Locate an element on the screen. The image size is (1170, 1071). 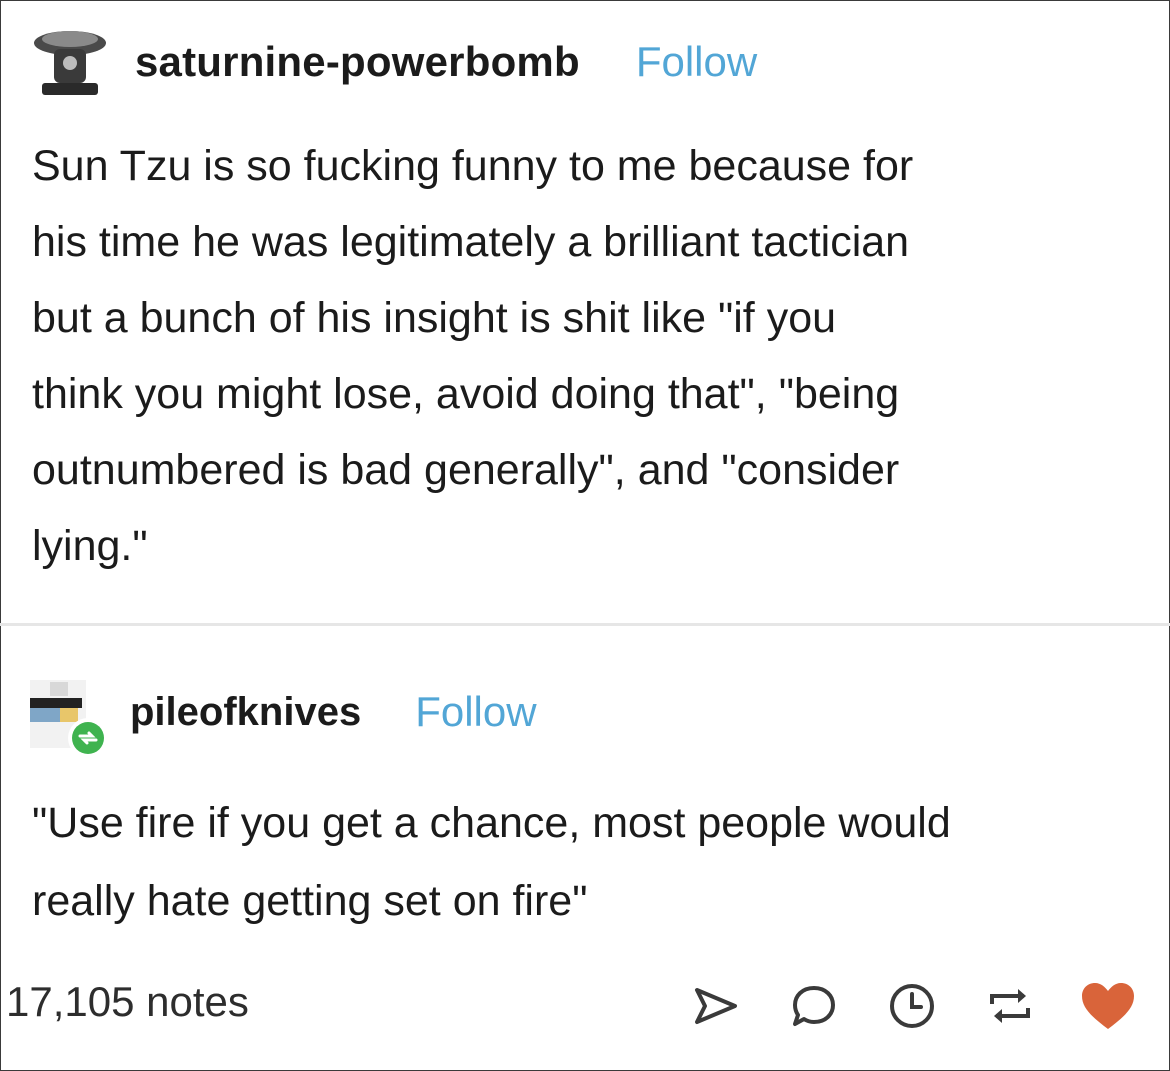
post-footer: 17,105 notes is located at coordinates (585, 1005).